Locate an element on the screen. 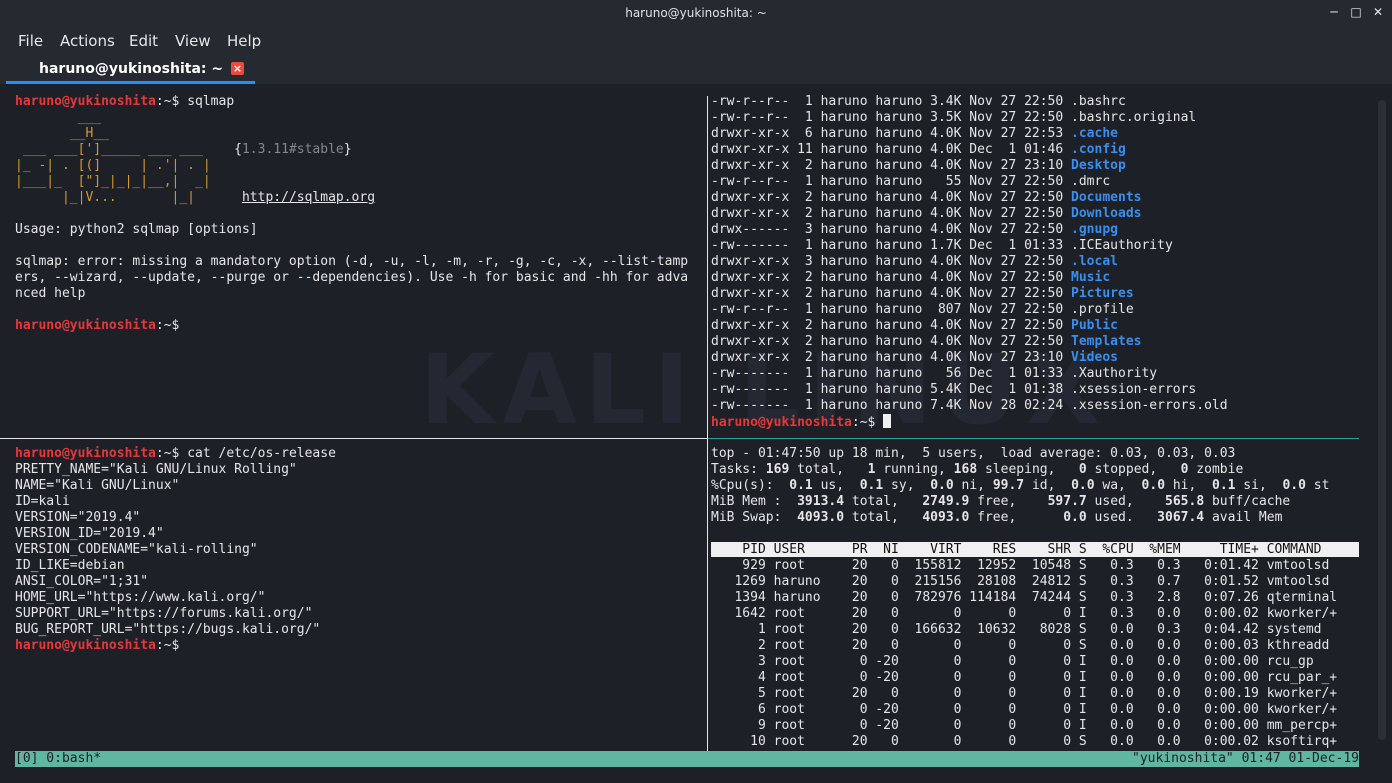 Image resolution: width=1392 pixels, height=783 pixels. minimize-icon: ─ is located at coordinates (1334, 12).